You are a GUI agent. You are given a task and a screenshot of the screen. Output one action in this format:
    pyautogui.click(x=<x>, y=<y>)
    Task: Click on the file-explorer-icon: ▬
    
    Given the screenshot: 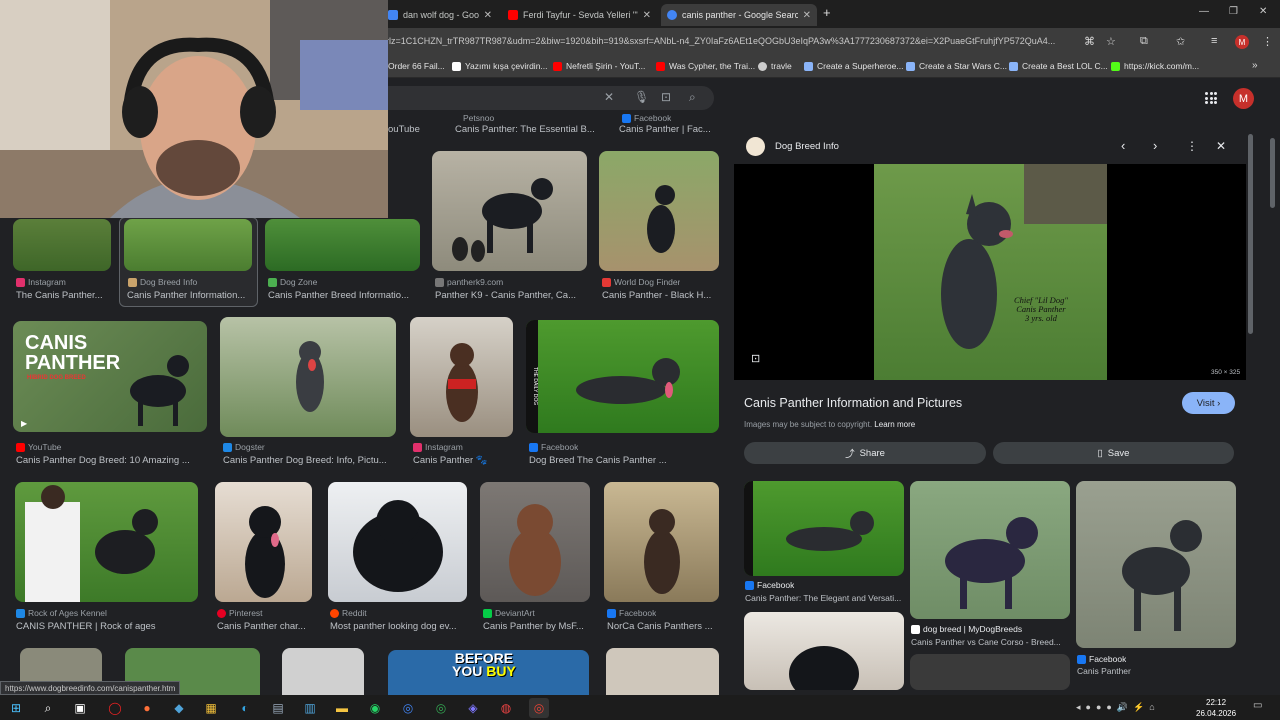 What is the action you would take?
    pyautogui.click(x=342, y=708)
    